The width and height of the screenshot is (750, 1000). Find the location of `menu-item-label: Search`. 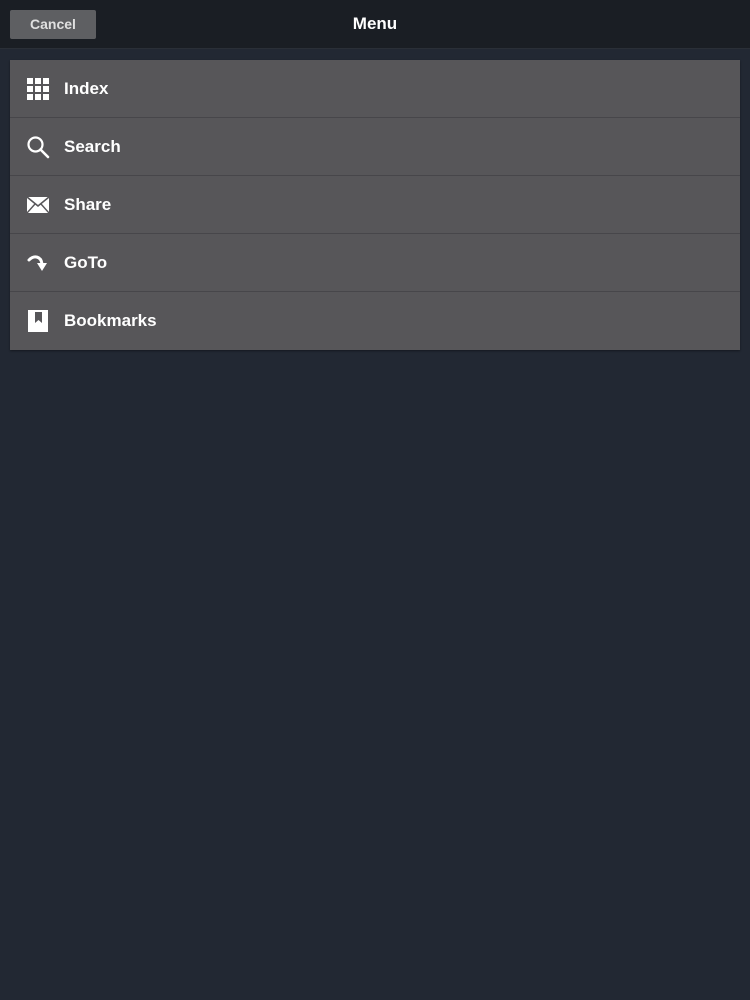

menu-item-label: Search is located at coordinates (92, 146).